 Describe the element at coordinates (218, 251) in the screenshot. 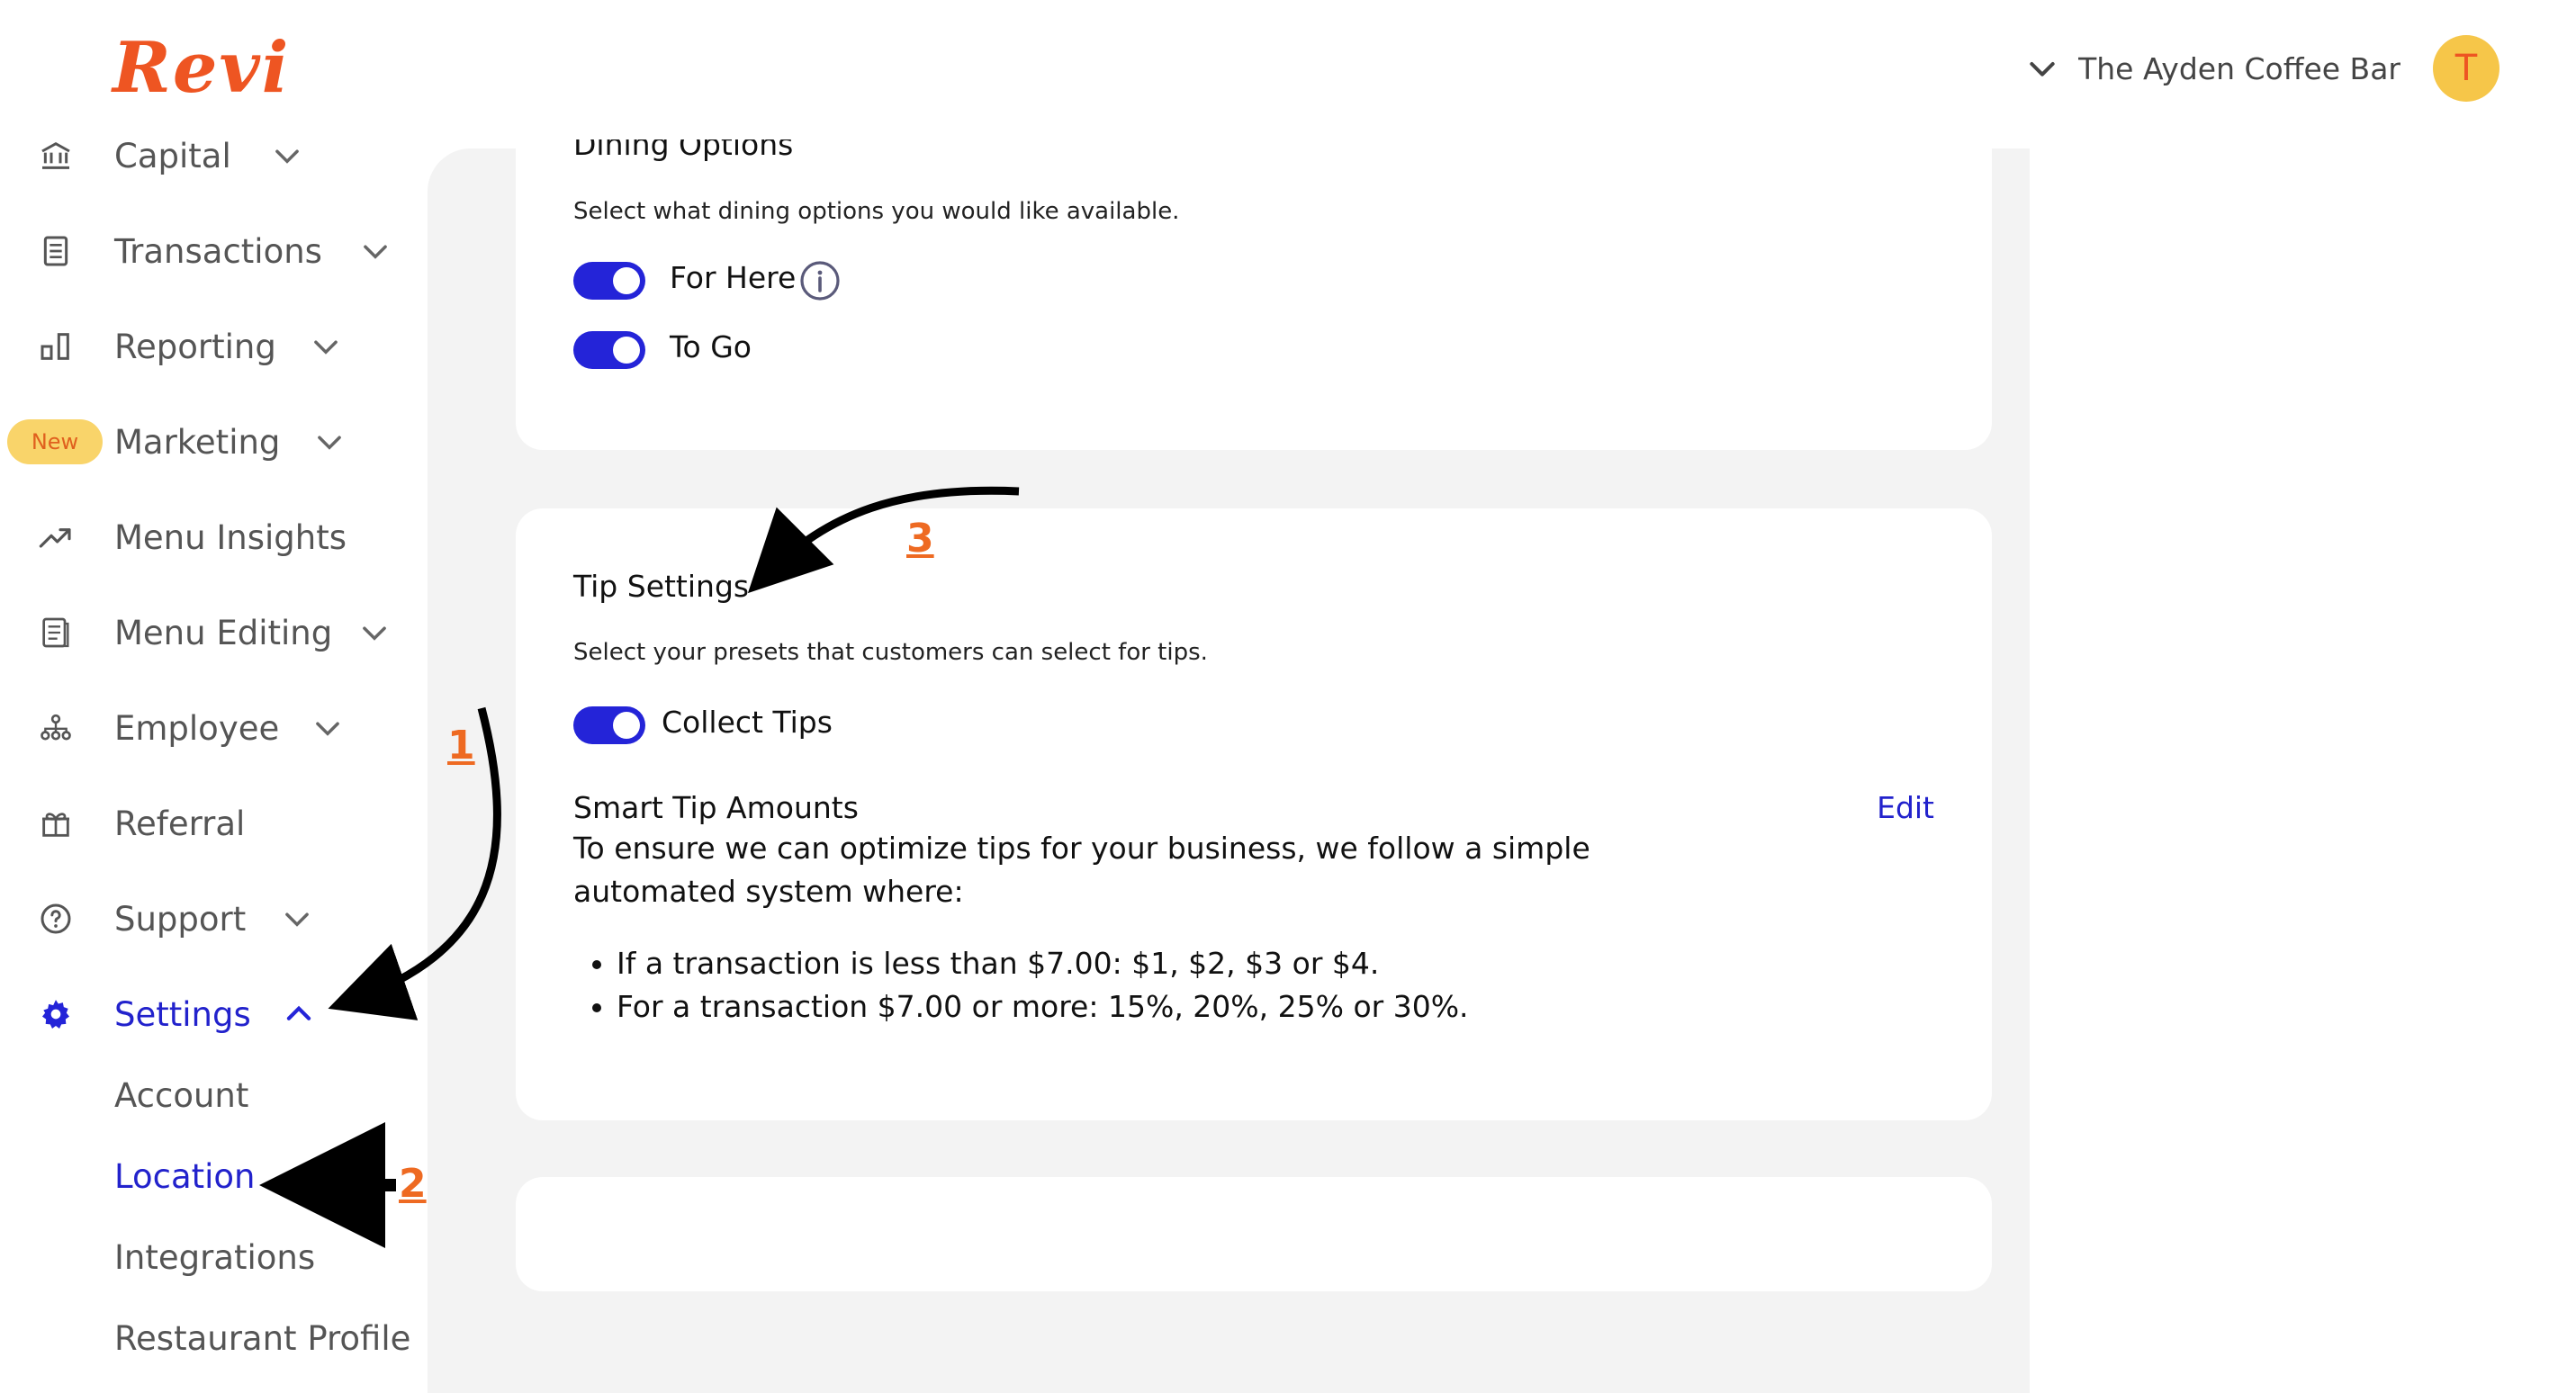

I see `sidebar-item-label: Transactions` at that location.